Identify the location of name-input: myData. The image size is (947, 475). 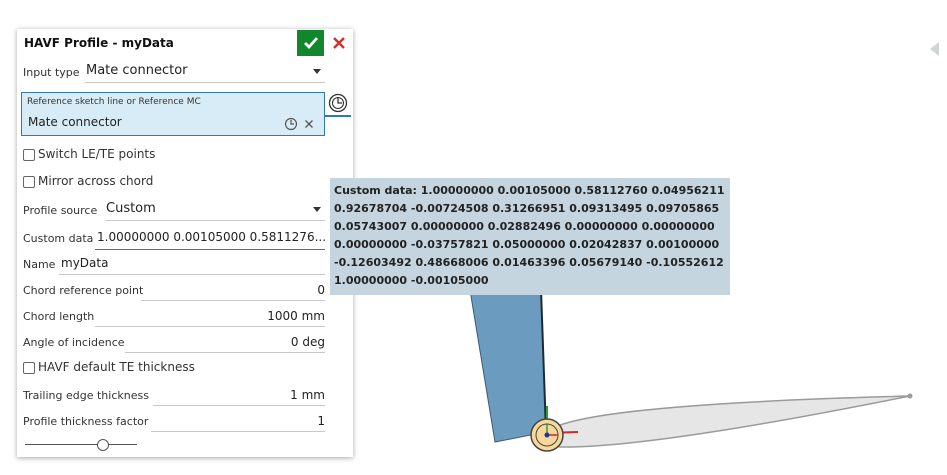
(192, 265).